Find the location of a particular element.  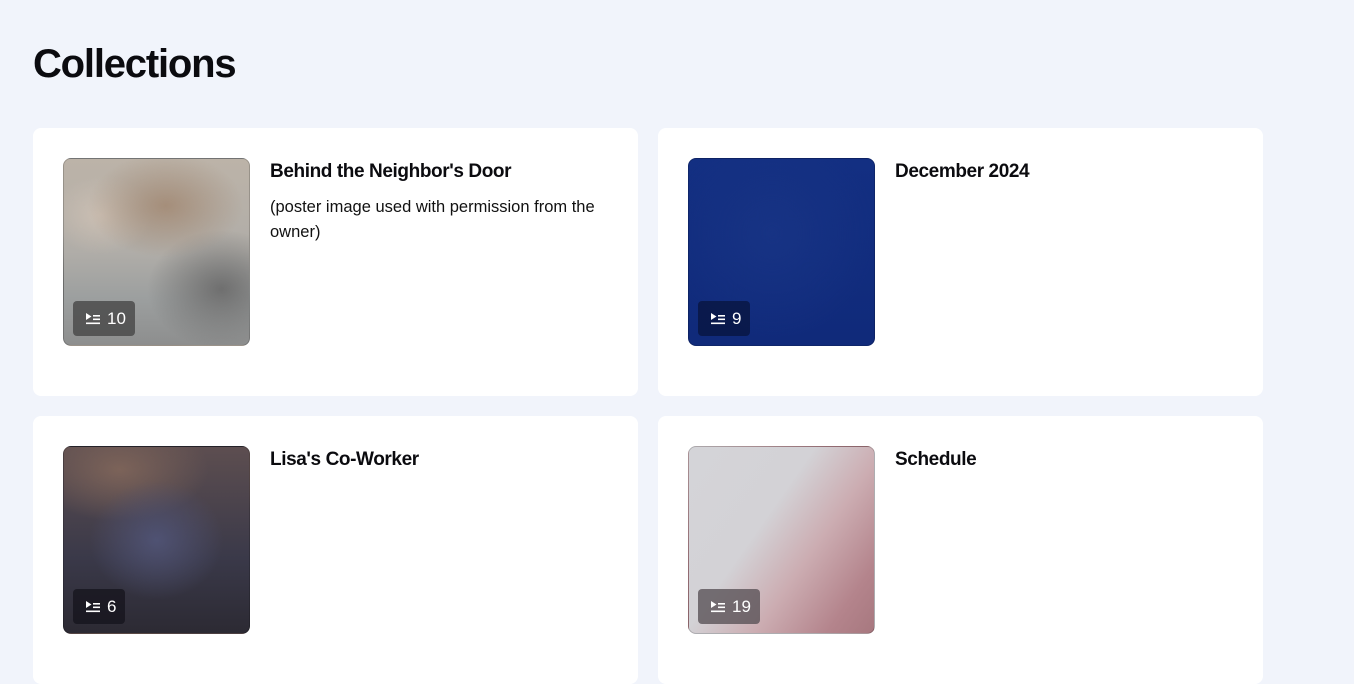

video-count: 9 is located at coordinates (737, 318).